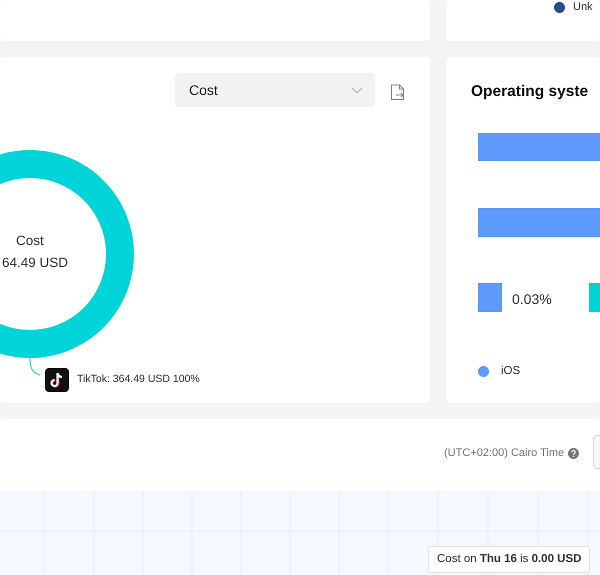 The height and width of the screenshot is (575, 600). I want to click on panel-title: Operating syste, so click(529, 92).